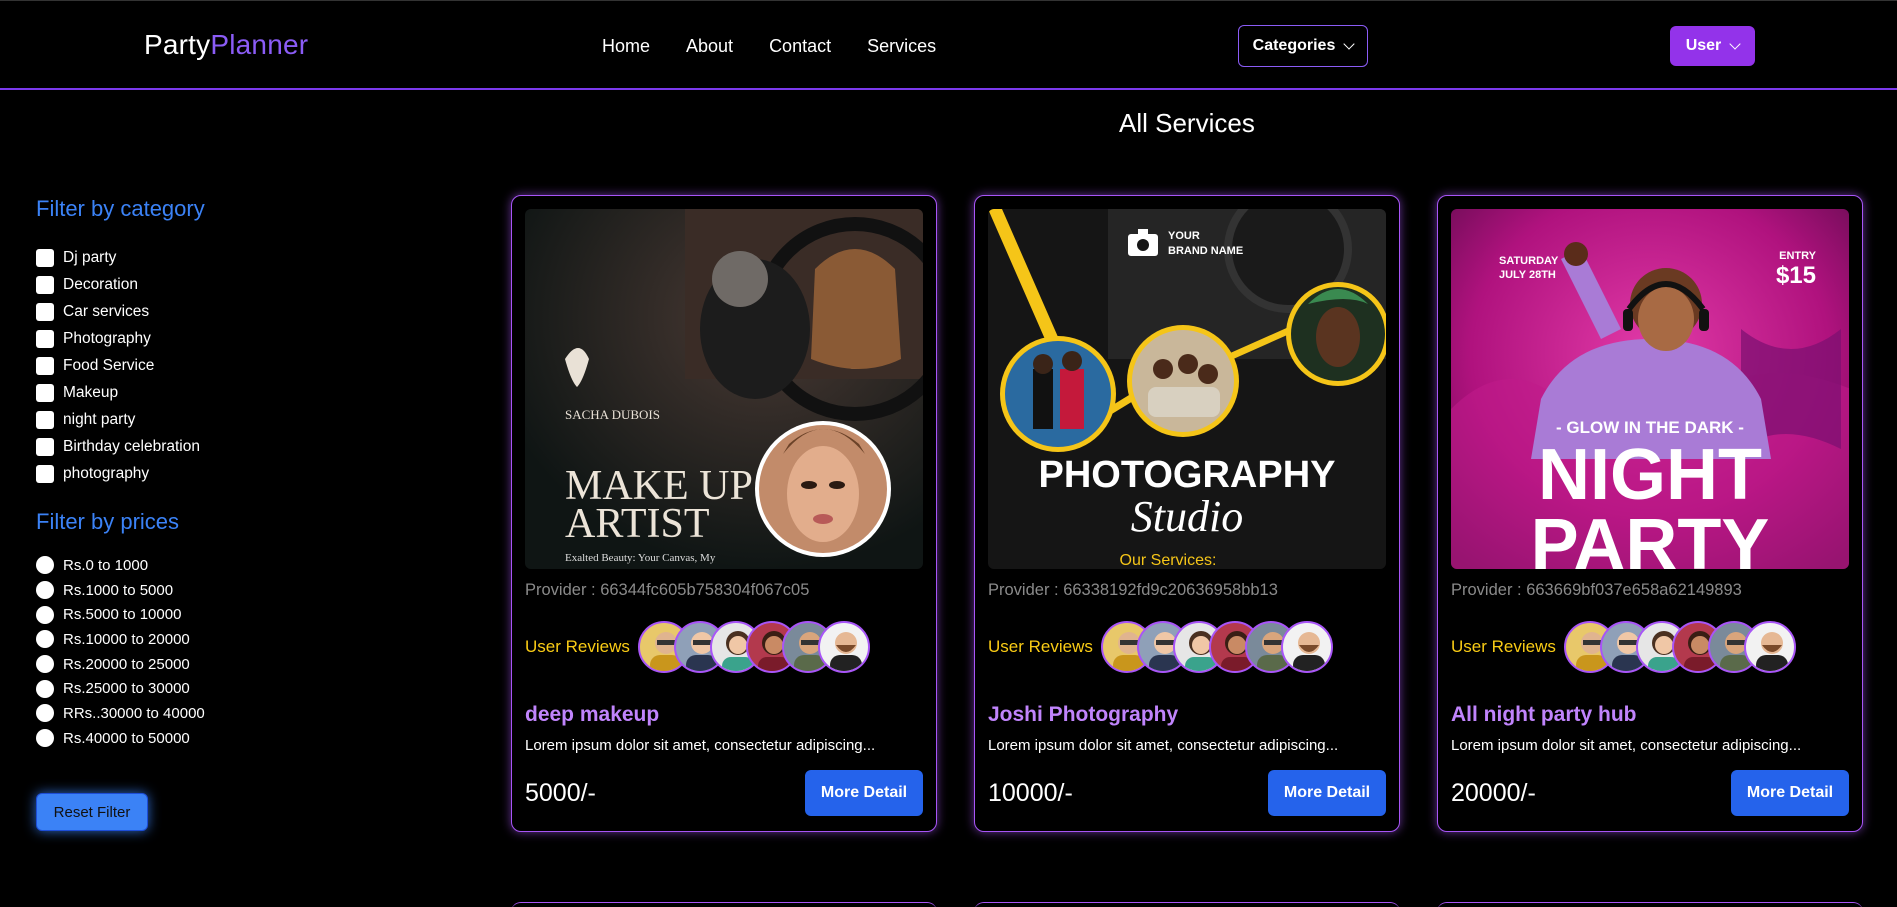 This screenshot has height=907, width=1897. Describe the element at coordinates (1798, 256) in the screenshot. I see `poster-entry-1: ENTRY` at that location.